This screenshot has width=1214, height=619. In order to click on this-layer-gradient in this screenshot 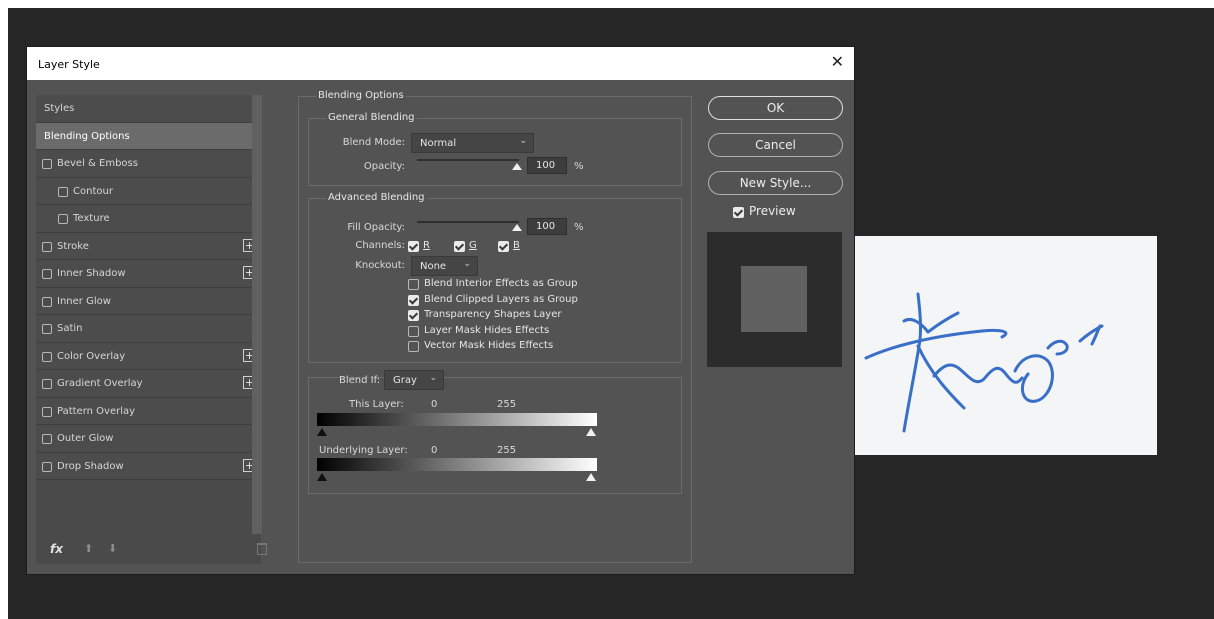, I will do `click(457, 419)`.